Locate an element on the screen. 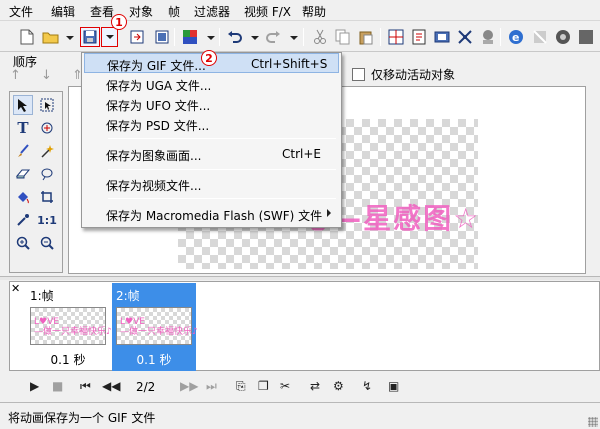  menu-edit: 编辑 is located at coordinates (63, 11).